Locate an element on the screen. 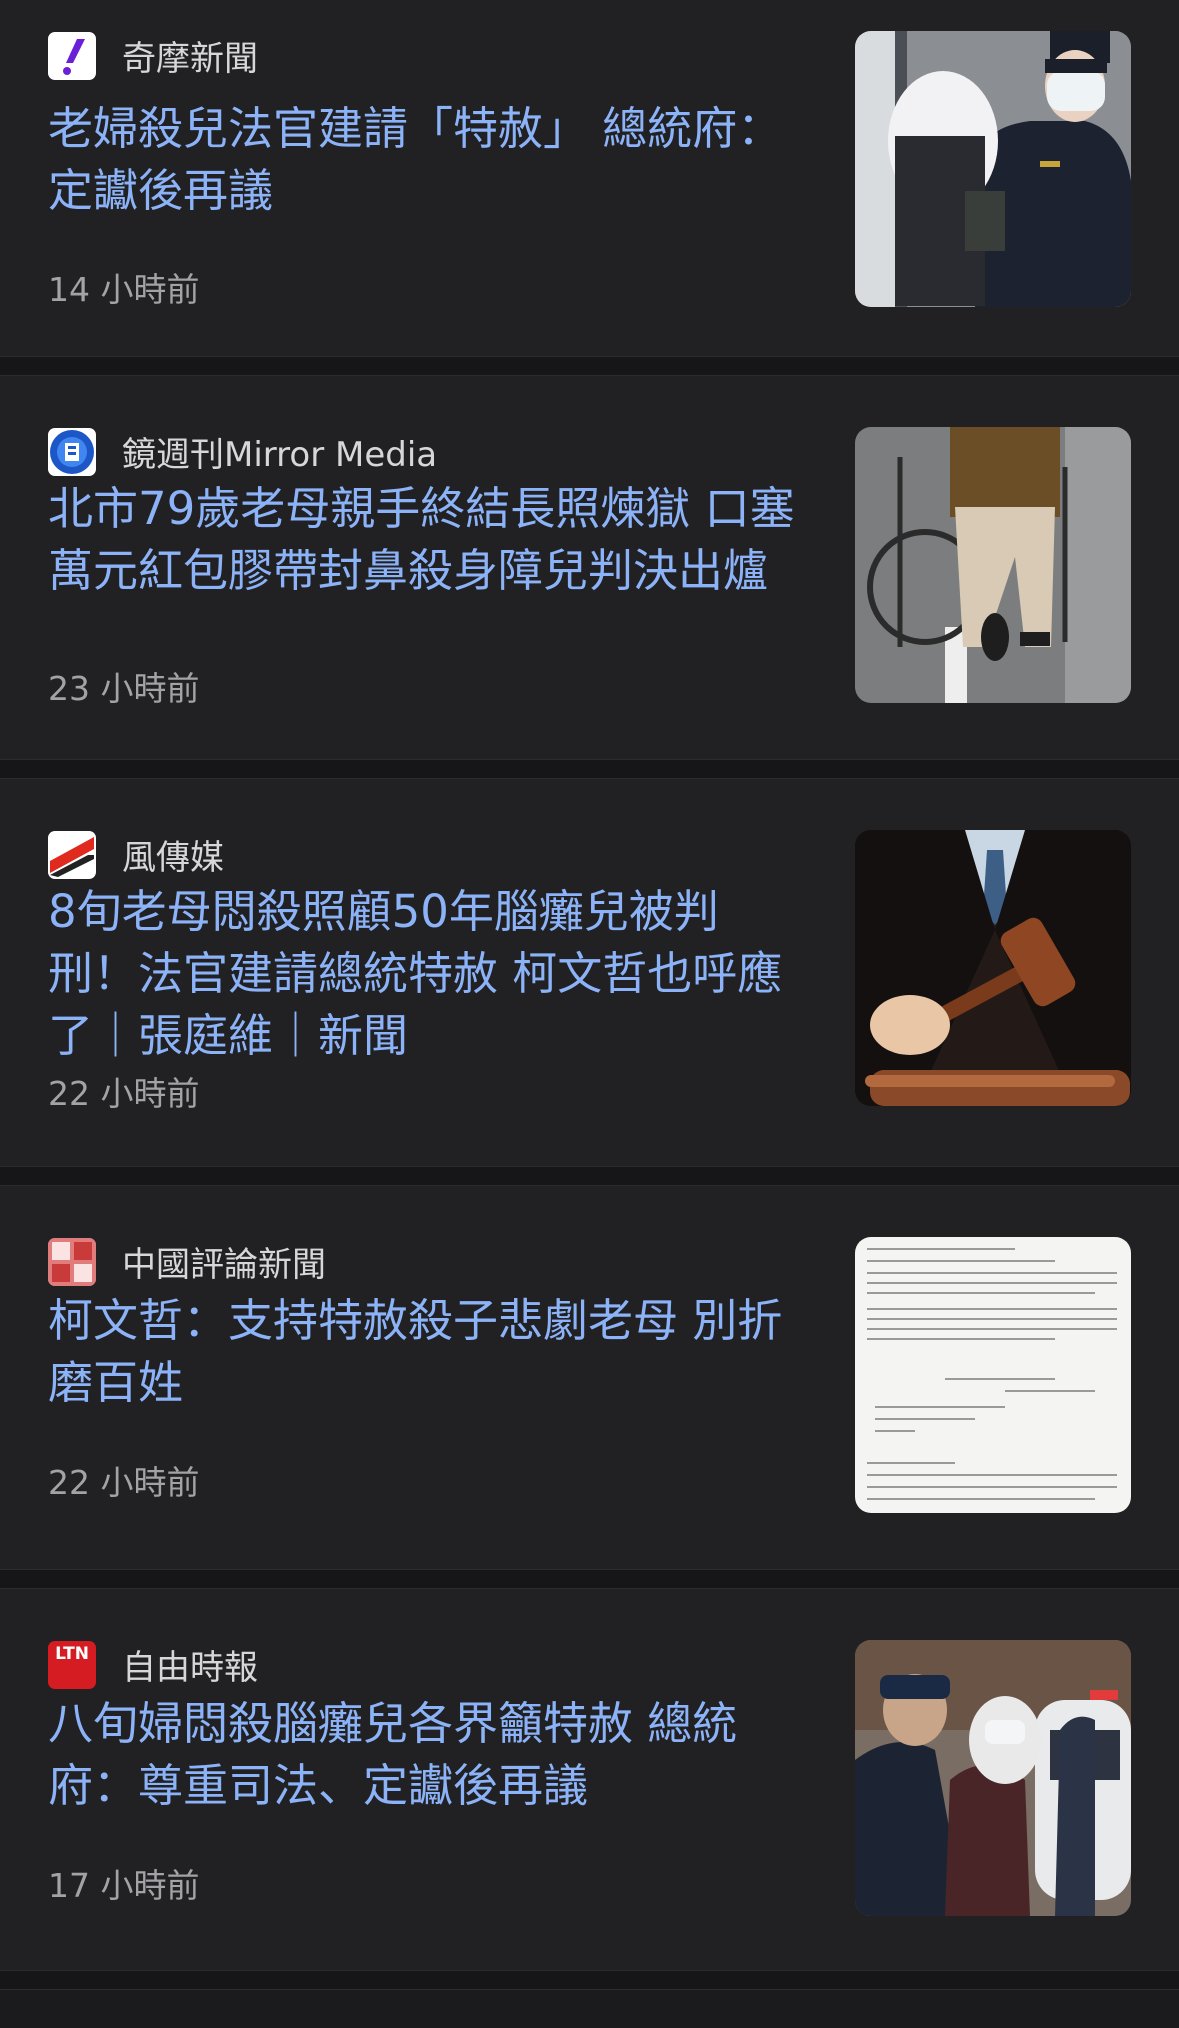  timestamp: 23 小時前 is located at coordinates (124, 688).